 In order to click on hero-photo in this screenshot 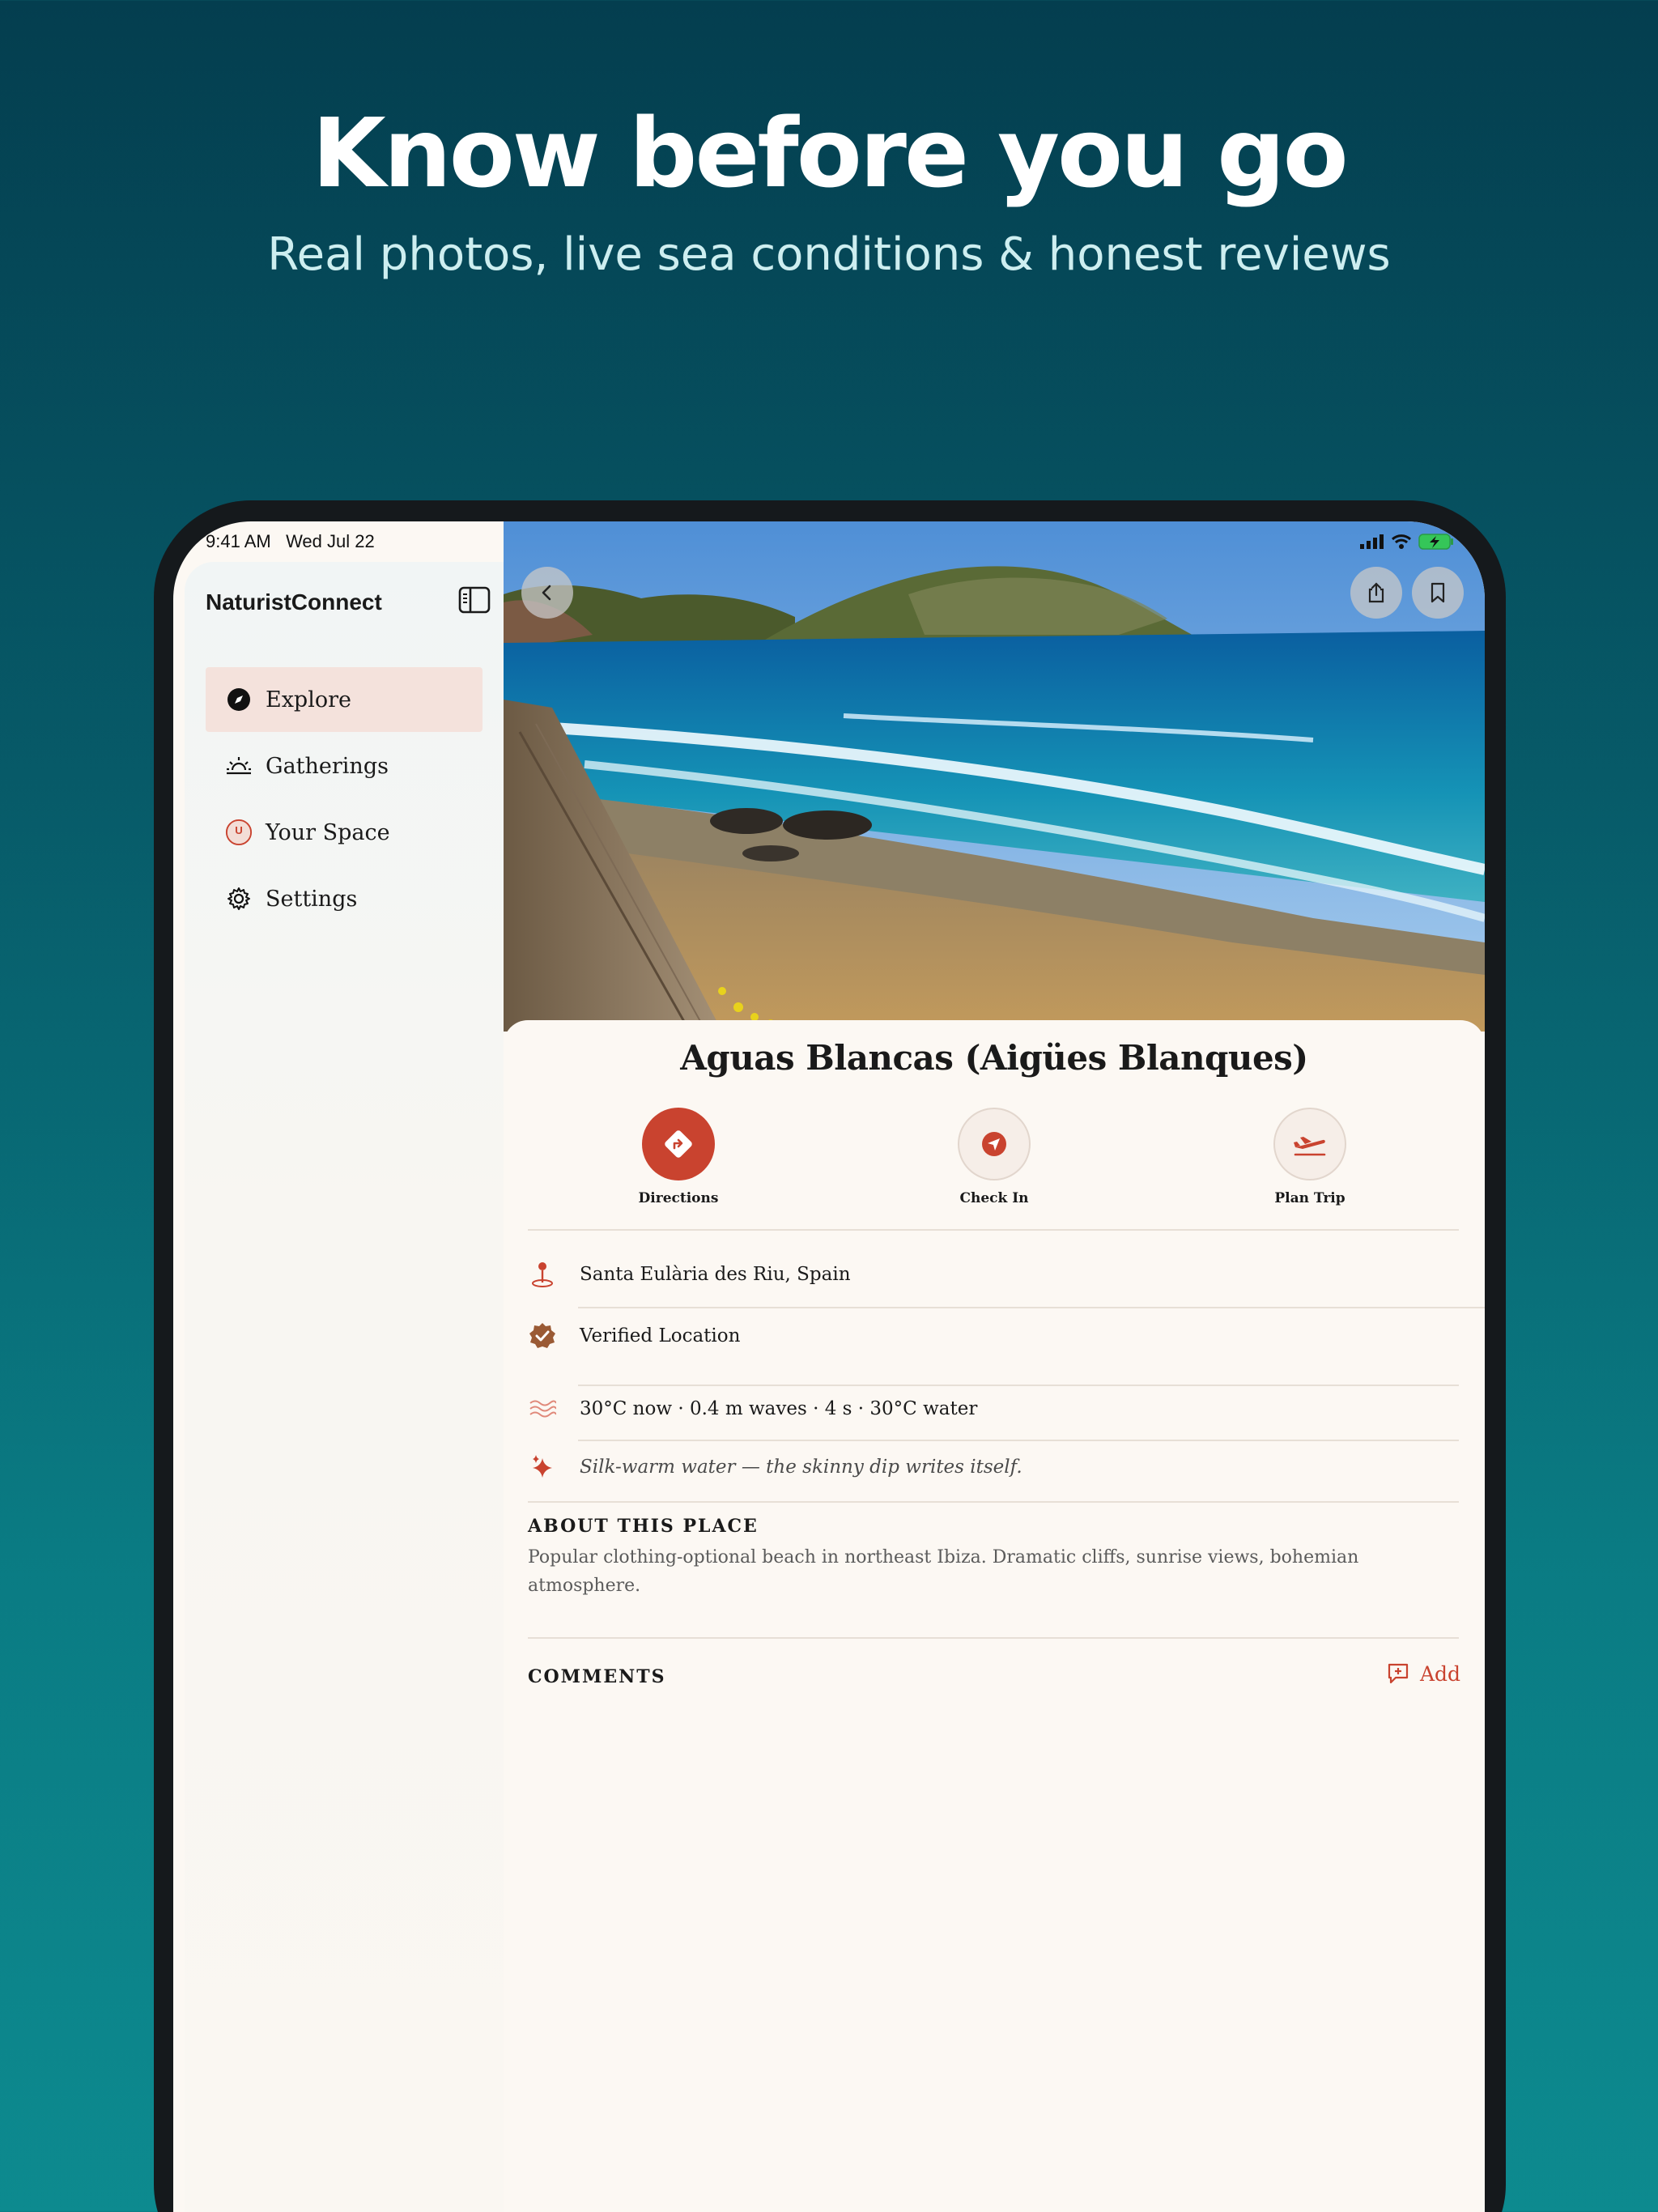, I will do `click(994, 777)`.